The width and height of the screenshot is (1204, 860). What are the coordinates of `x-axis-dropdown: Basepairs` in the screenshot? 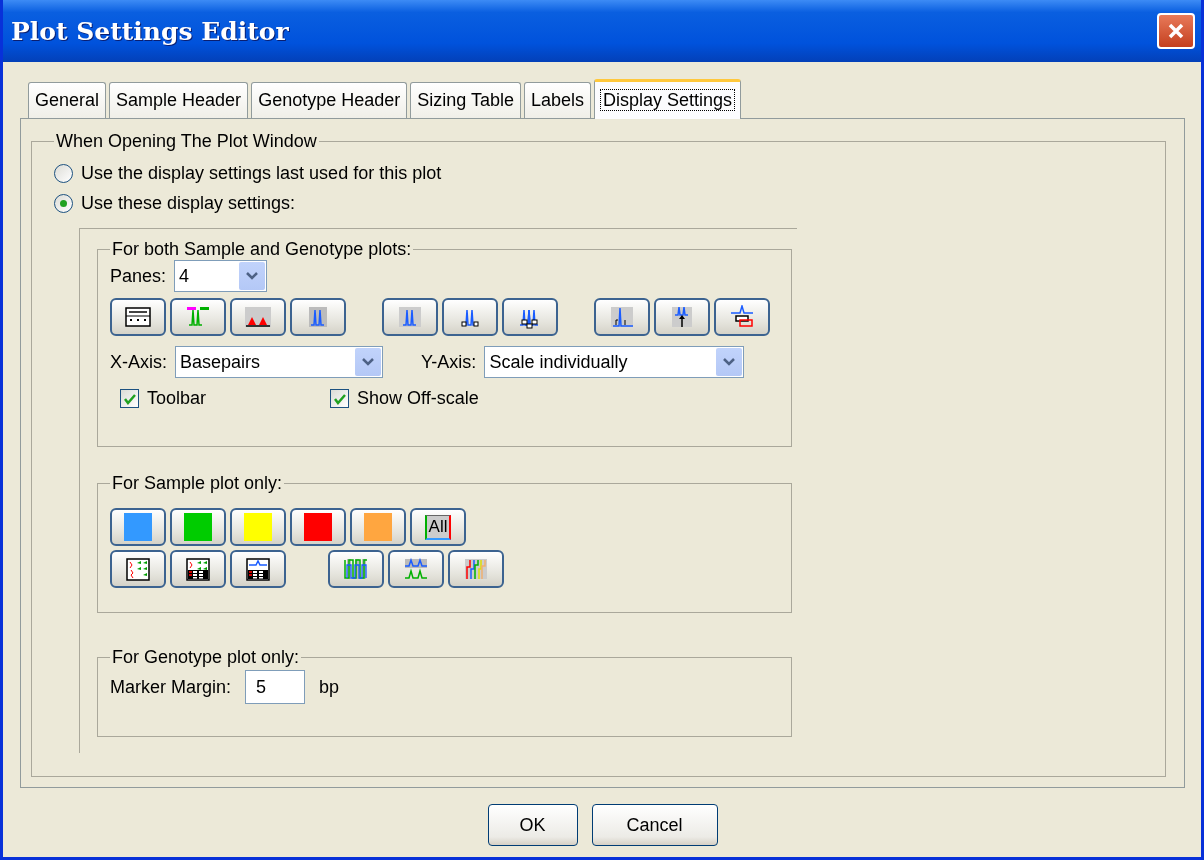 It's located at (279, 362).